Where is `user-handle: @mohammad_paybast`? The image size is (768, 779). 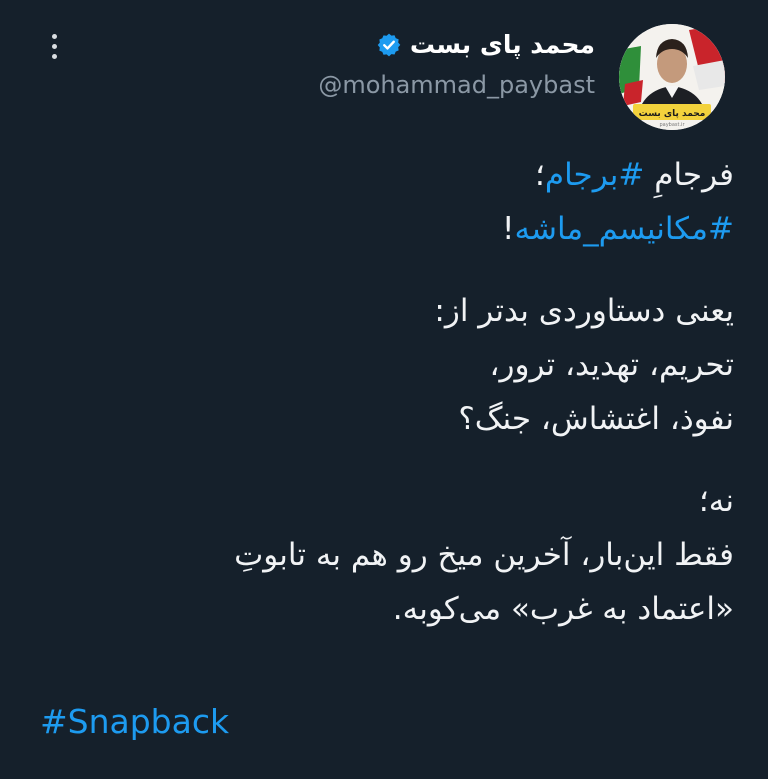
user-handle: @mohammad_paybast is located at coordinates (456, 85).